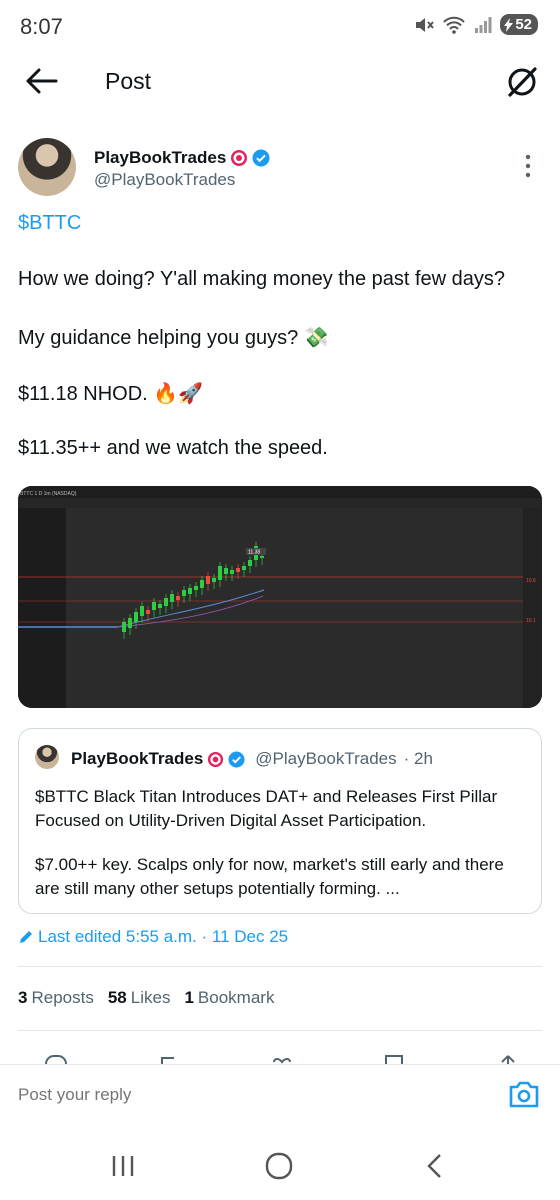 The width and height of the screenshot is (560, 1200). I want to click on quoted-avatar, so click(47, 757).